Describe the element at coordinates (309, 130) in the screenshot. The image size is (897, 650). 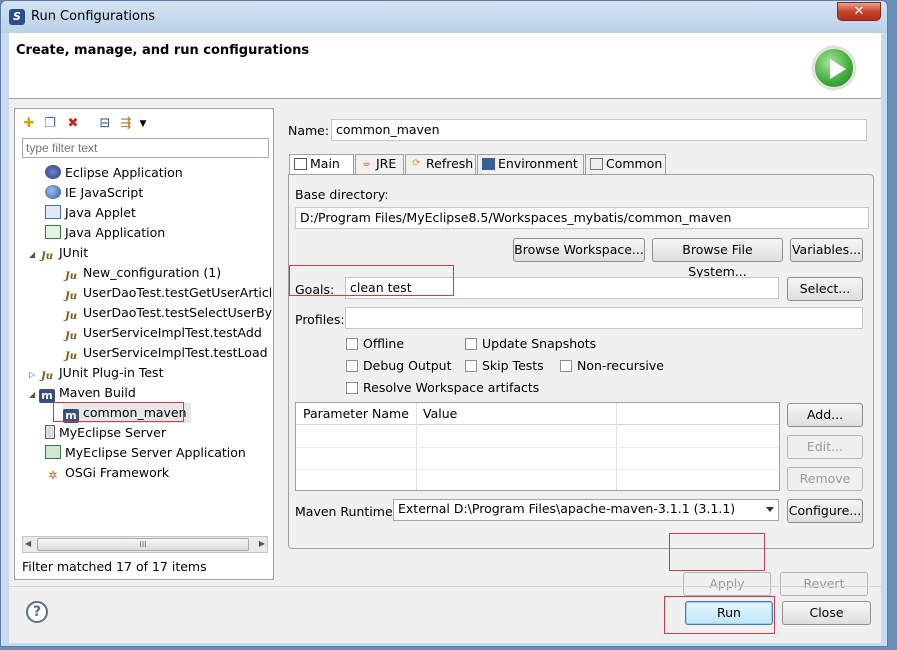
I see `name-label: Name:` at that location.